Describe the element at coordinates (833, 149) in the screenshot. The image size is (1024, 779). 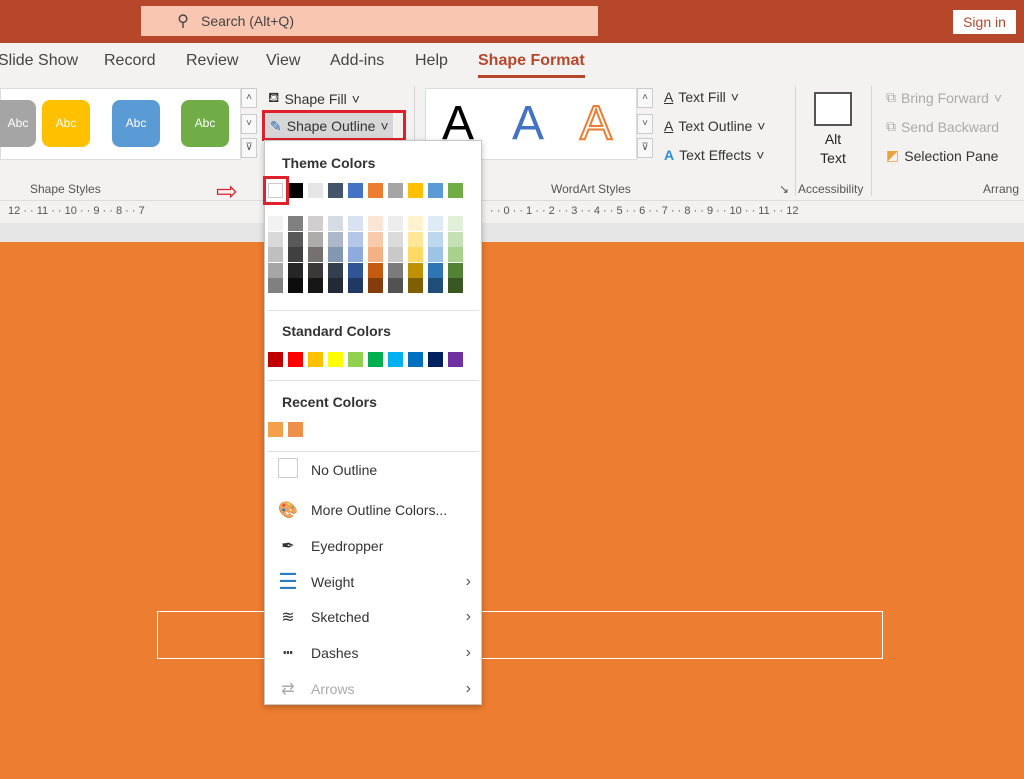
I see `alt-text-button: Alt Text` at that location.